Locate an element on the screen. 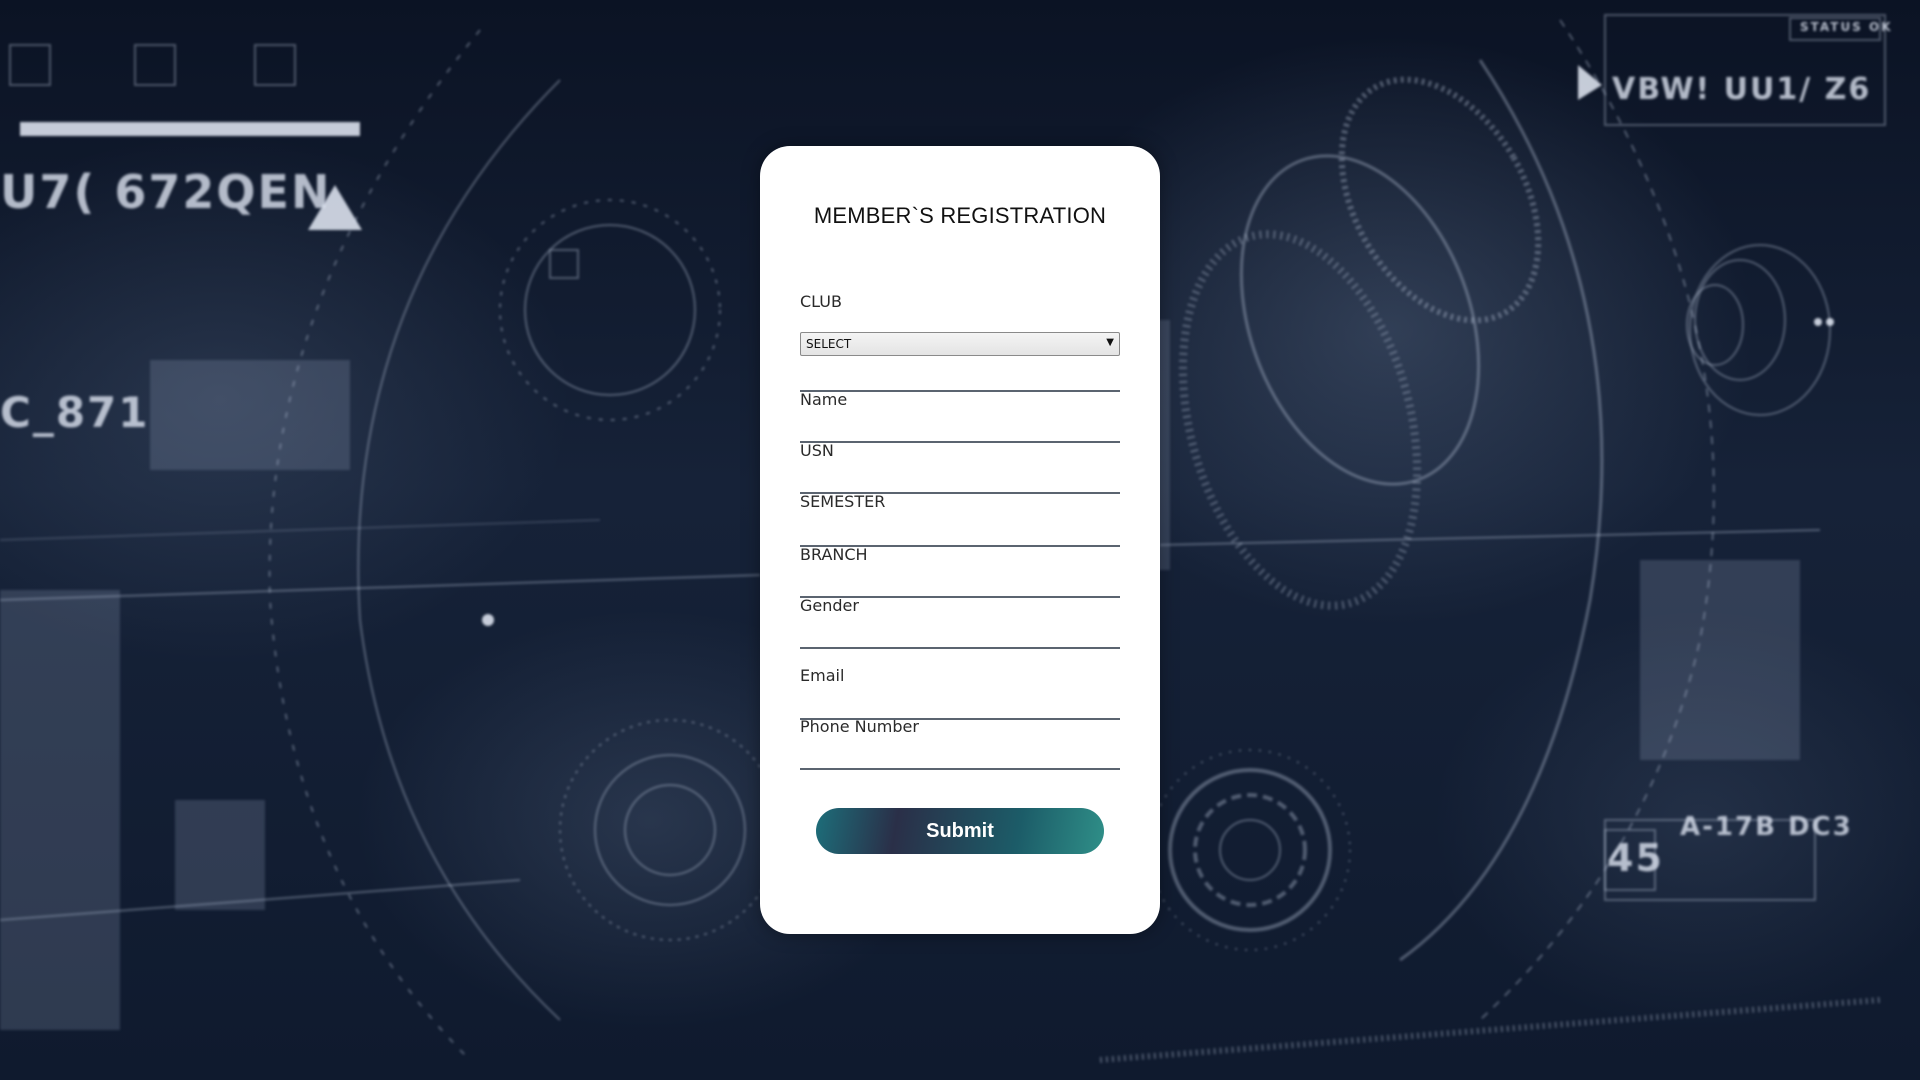 Image resolution: width=1920 pixels, height=1080 pixels. gender-value-field-area is located at coordinates (962, 628).